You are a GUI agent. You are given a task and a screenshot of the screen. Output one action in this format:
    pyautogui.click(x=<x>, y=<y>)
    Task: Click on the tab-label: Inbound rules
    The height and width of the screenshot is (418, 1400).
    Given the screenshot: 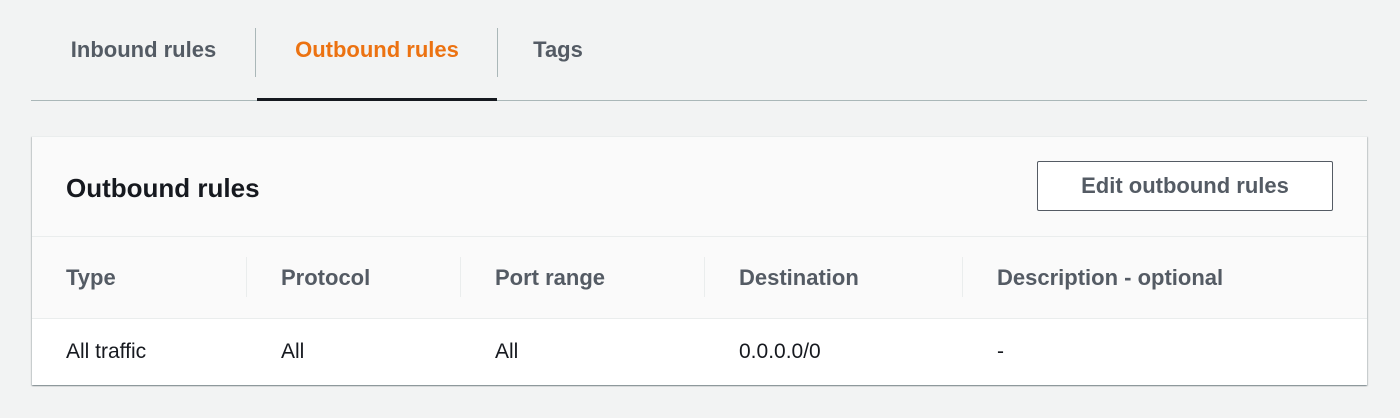 What is the action you would take?
    pyautogui.click(x=143, y=49)
    